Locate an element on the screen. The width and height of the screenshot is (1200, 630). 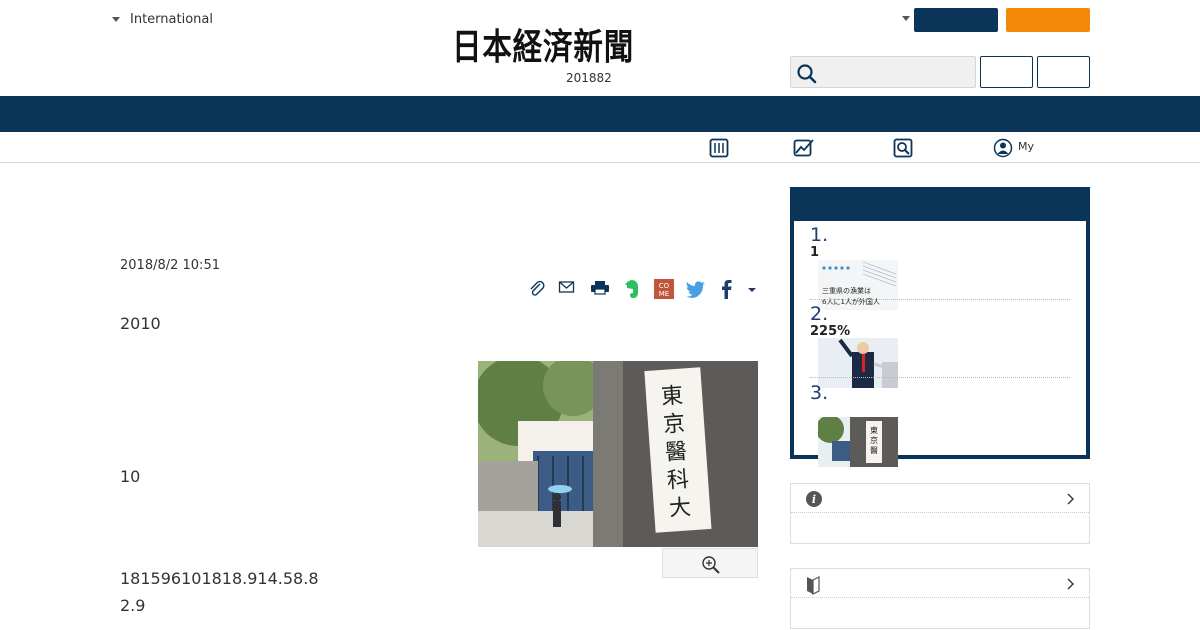
rank-title: 225% is located at coordinates (830, 331).